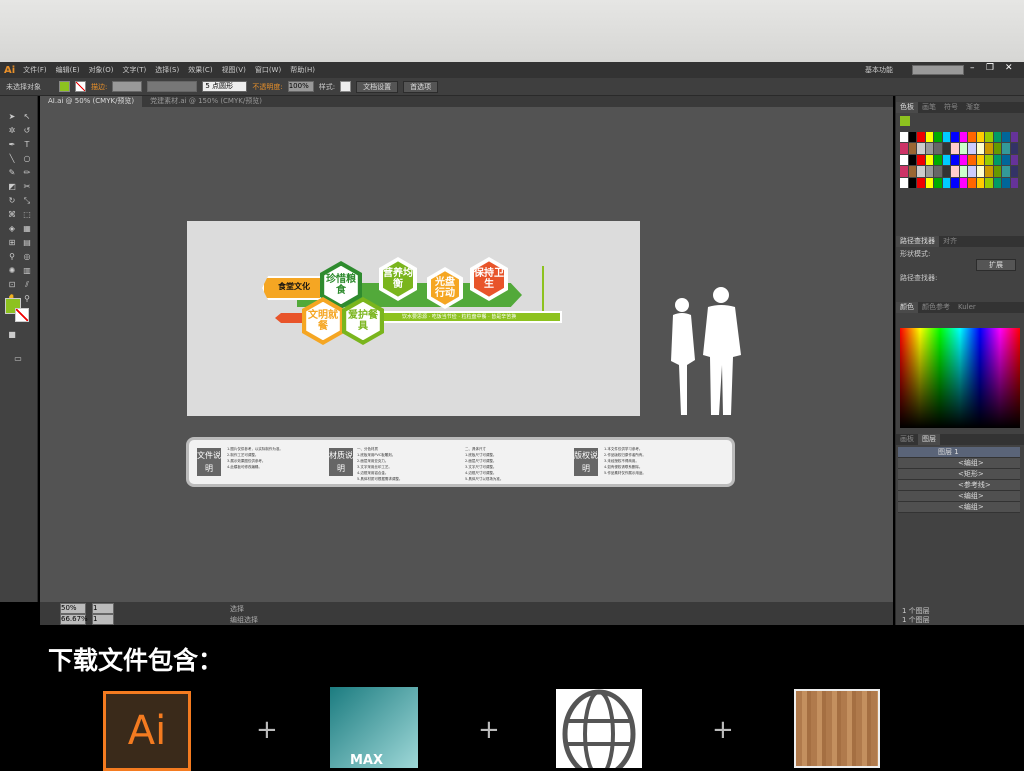 This screenshot has width=1024, height=771. Describe the element at coordinates (302, 70) in the screenshot. I see `menu-help: 帮助(H)` at that location.